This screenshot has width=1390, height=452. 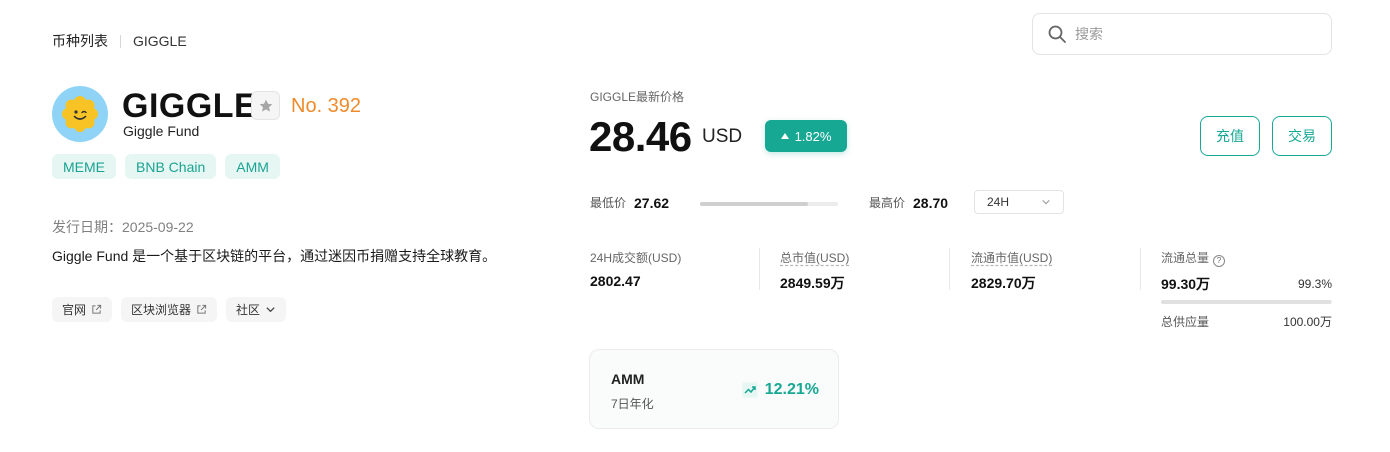 What do you see at coordinates (1246, 258) in the screenshot?
I see `stat-circ-supply-label-row: 流通总量?` at bounding box center [1246, 258].